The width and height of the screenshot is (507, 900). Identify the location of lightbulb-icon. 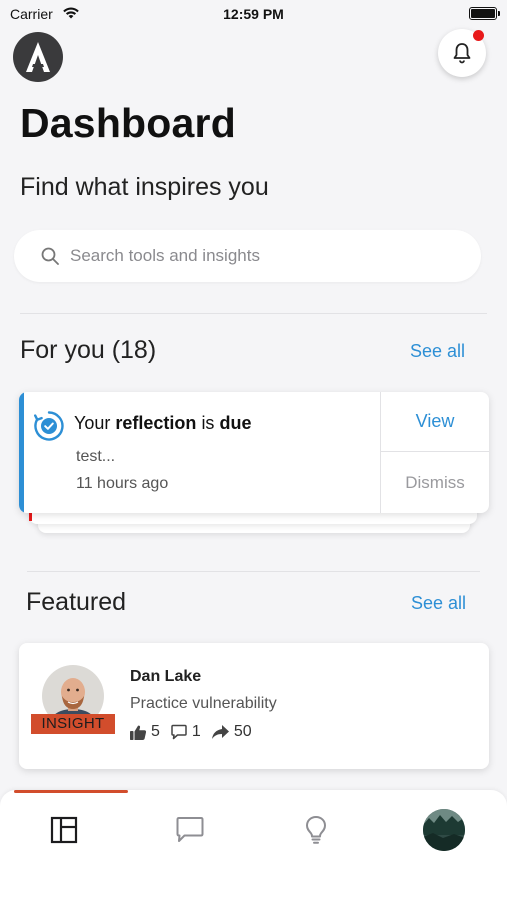
(316, 830).